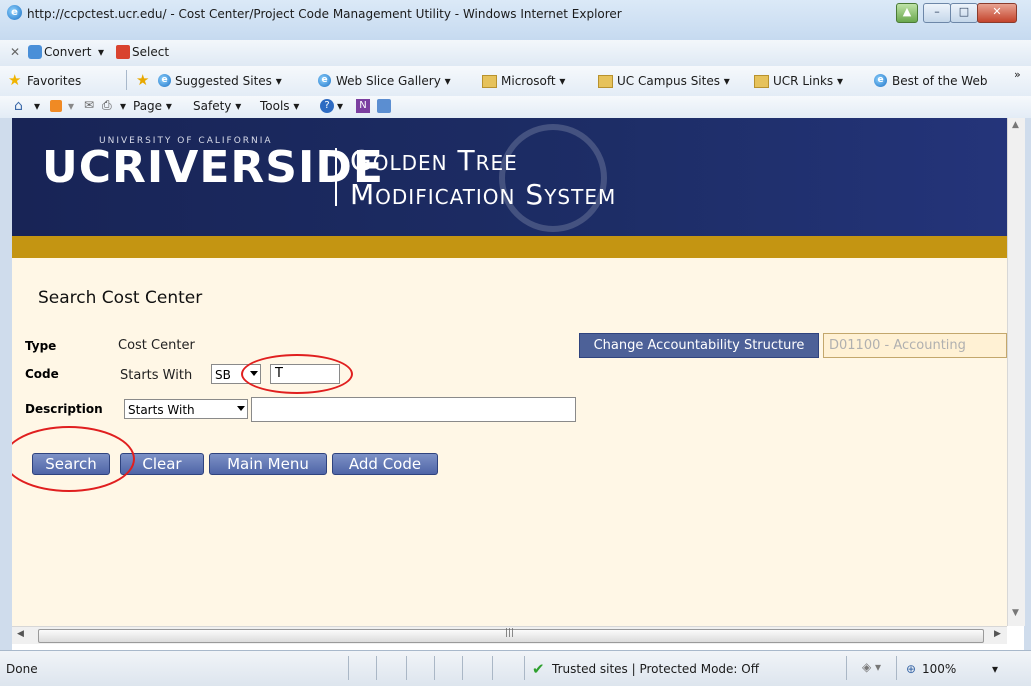 This screenshot has height=686, width=1031. I want to click on close-button: ✕, so click(997, 13).